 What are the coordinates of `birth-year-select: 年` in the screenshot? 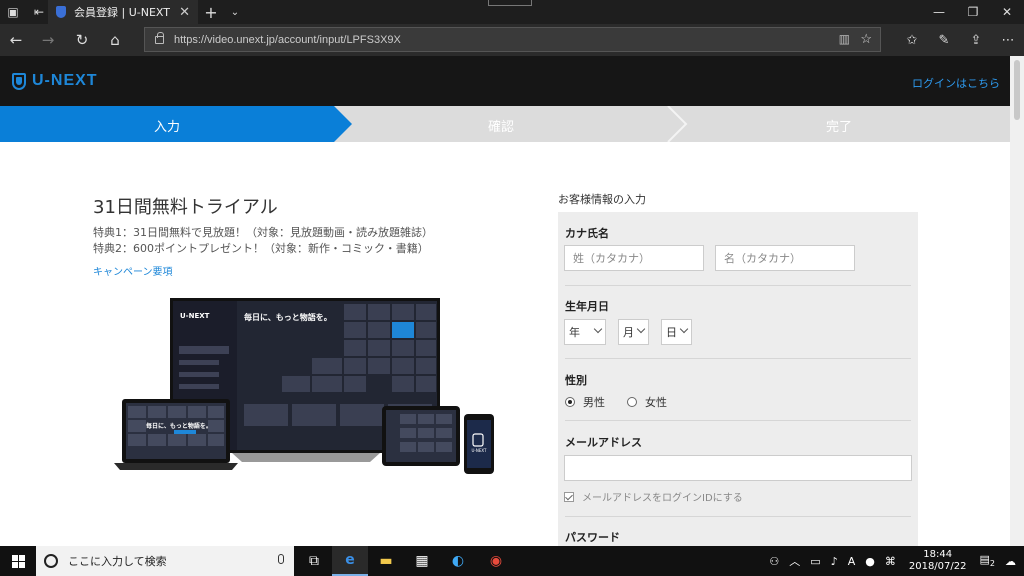 It's located at (585, 332).